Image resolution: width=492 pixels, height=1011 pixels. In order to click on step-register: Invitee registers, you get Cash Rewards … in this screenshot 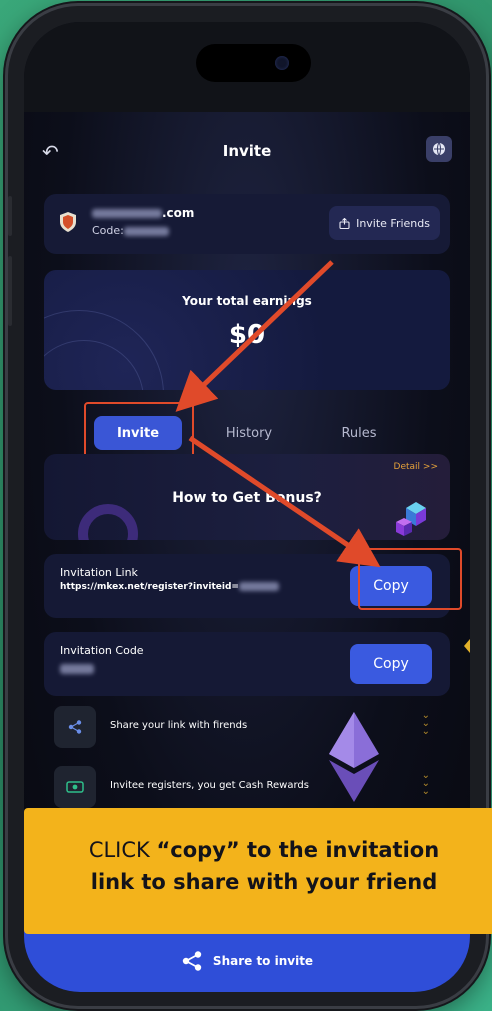, I will do `click(242, 788)`.